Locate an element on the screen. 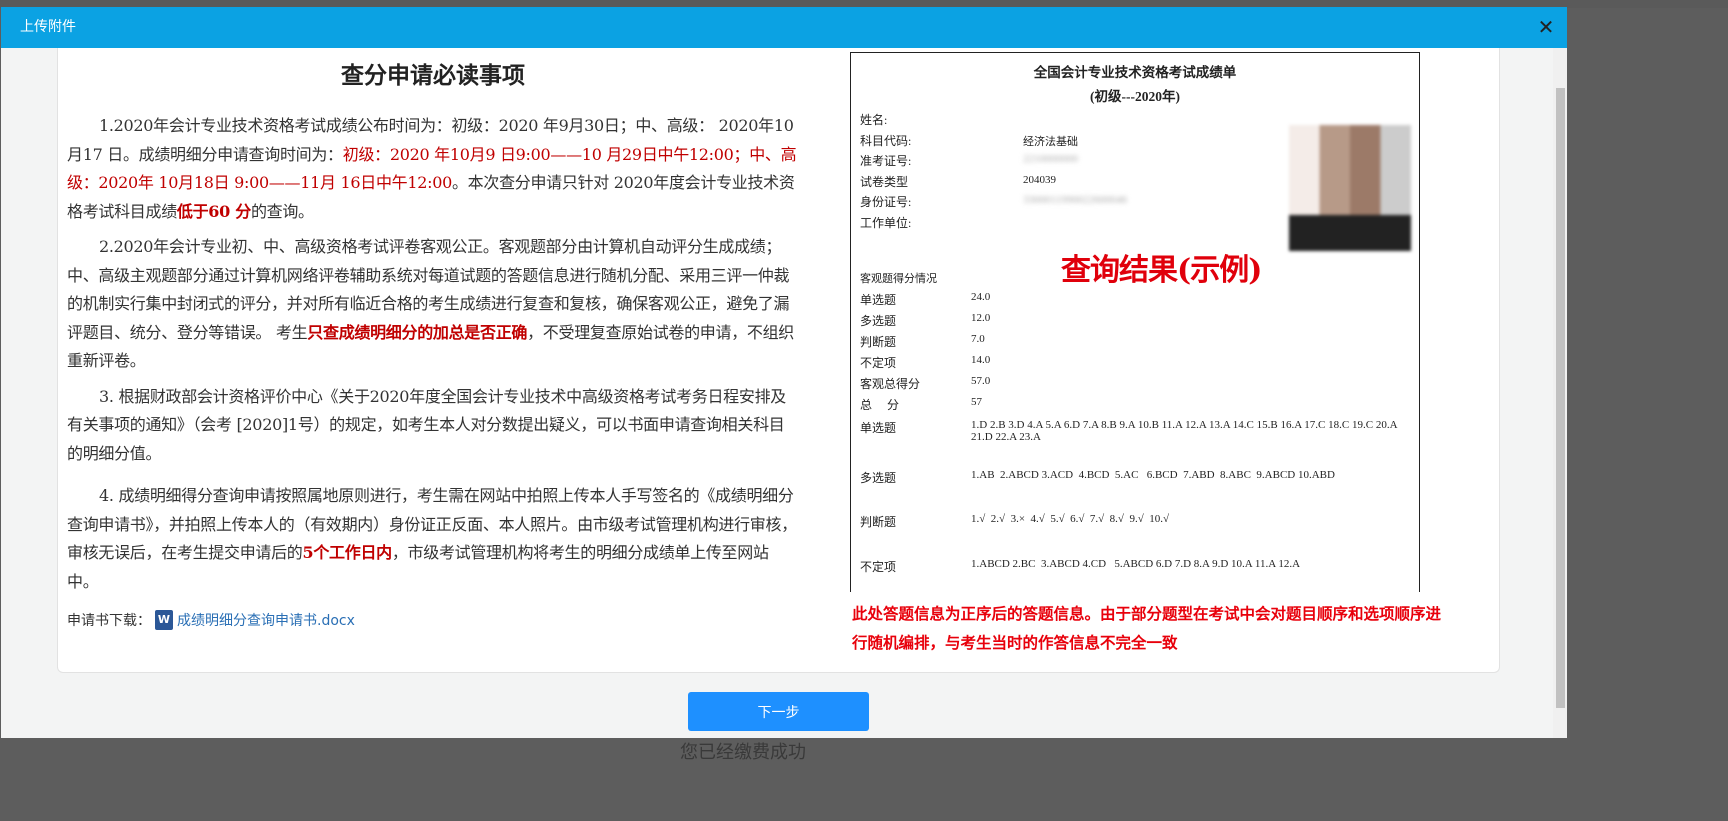  answer-label: 不定项 is located at coordinates (878, 567).